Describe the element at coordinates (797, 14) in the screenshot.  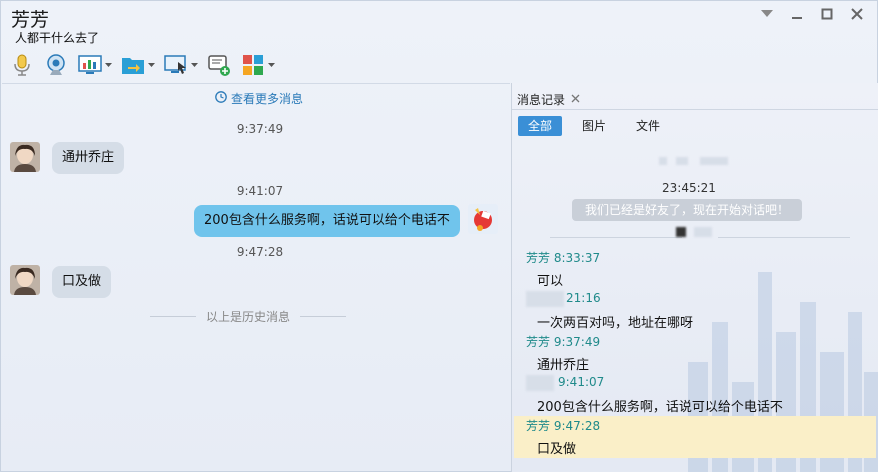
I see `minimize-icon` at that location.